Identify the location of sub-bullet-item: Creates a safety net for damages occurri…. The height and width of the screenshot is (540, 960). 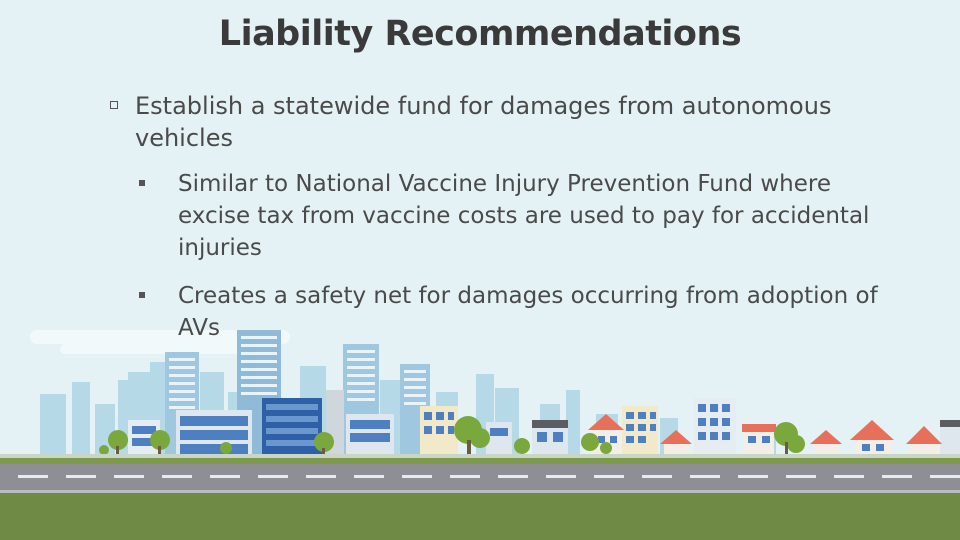
(528, 312).